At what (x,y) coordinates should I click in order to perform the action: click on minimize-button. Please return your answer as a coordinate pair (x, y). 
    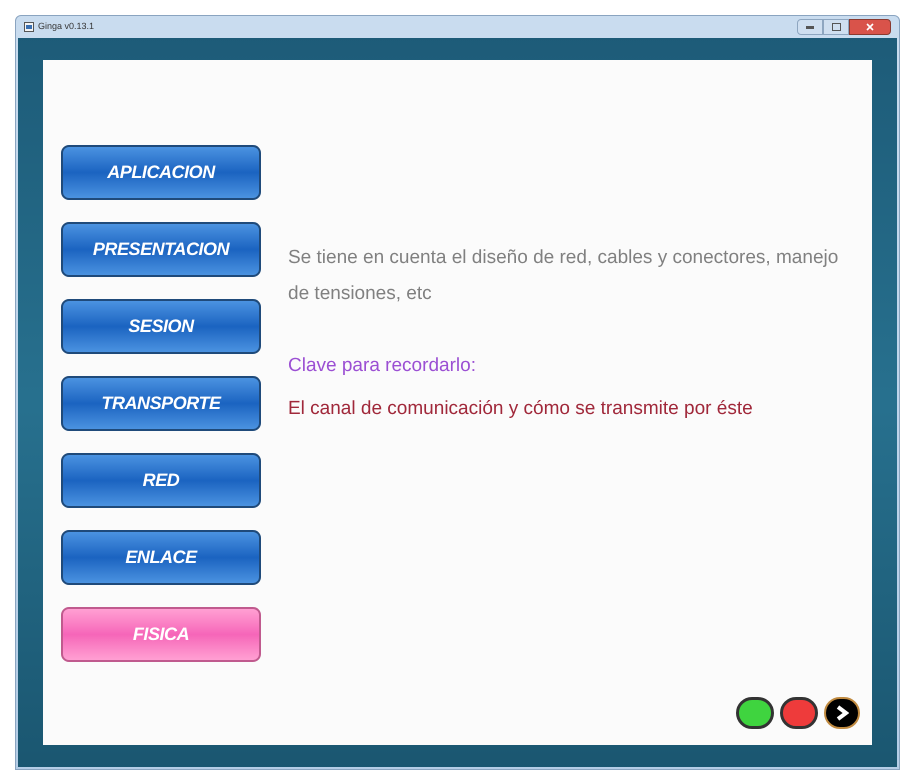
    Looking at the image, I should click on (810, 27).